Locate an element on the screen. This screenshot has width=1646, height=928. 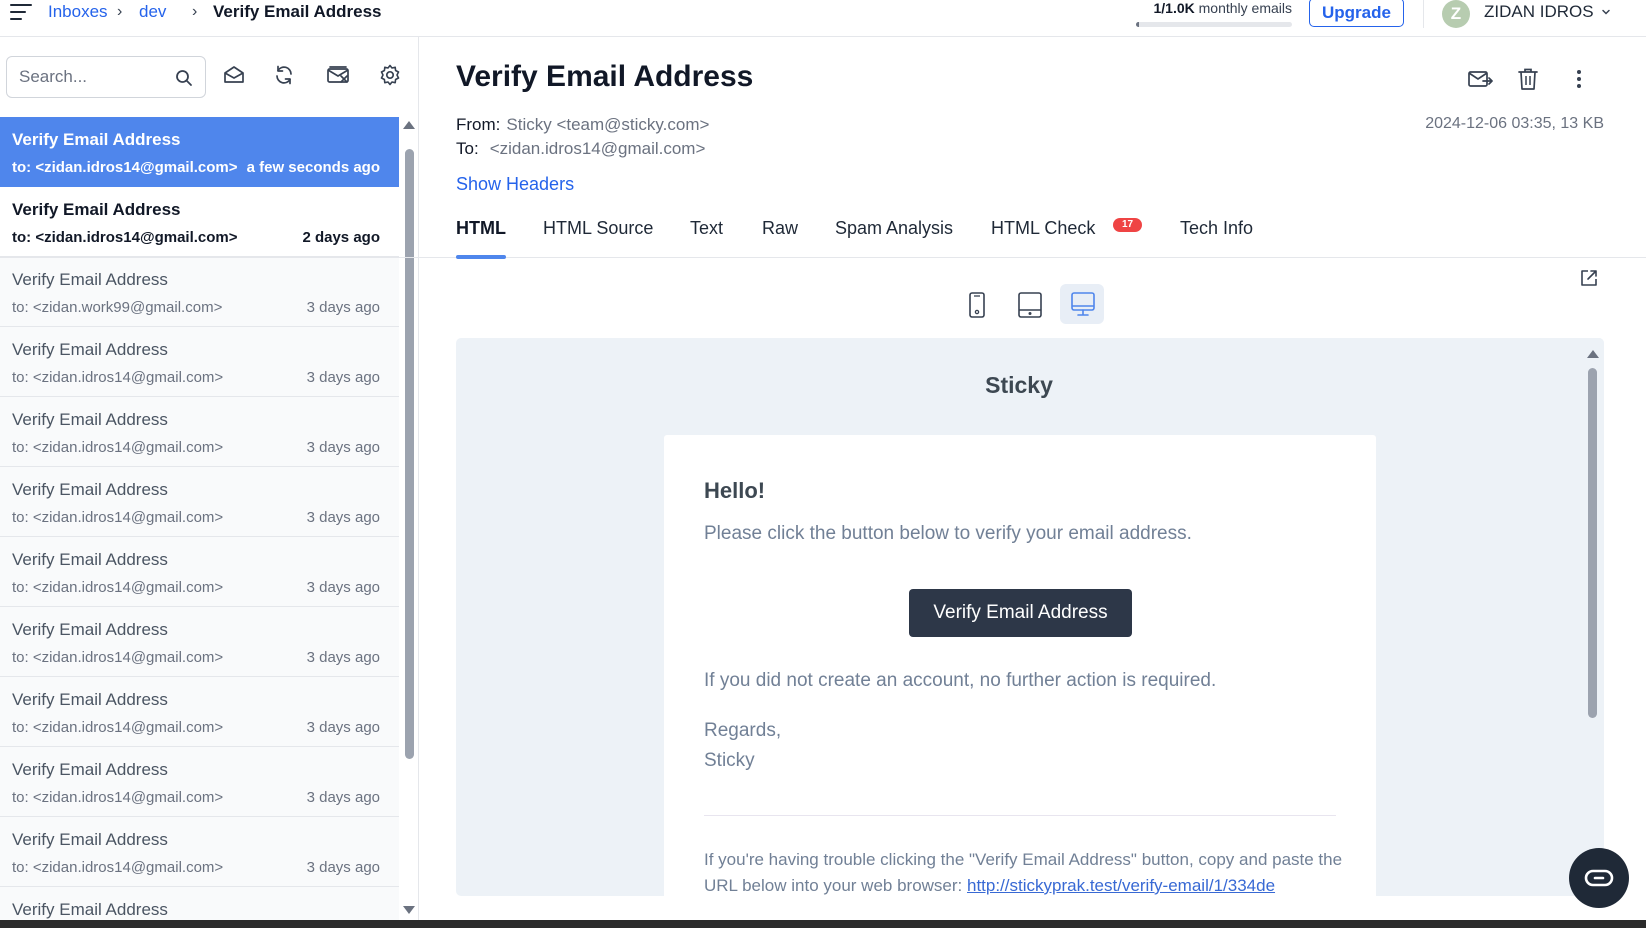
message-title: Verify Email Address is located at coordinates (605, 76).